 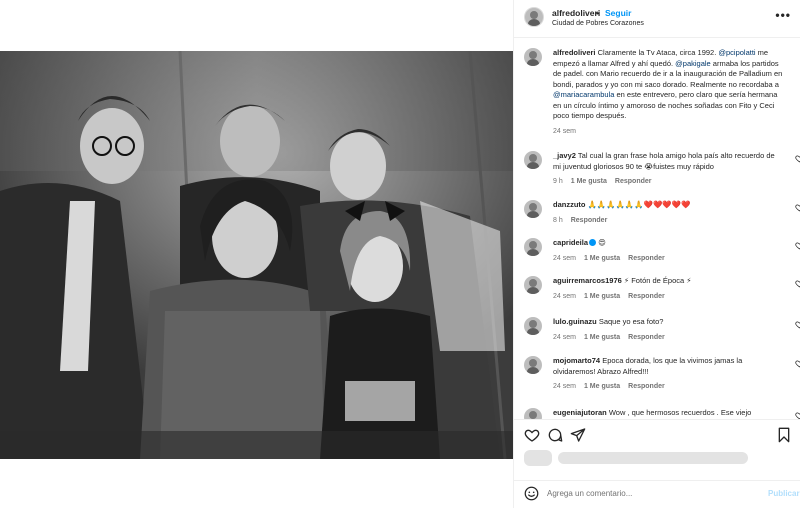 I want to click on comment-text: 🙏🙏🙏🙏🙏🙏❤️❤️❤️❤️❤️, so click(x=638, y=204).